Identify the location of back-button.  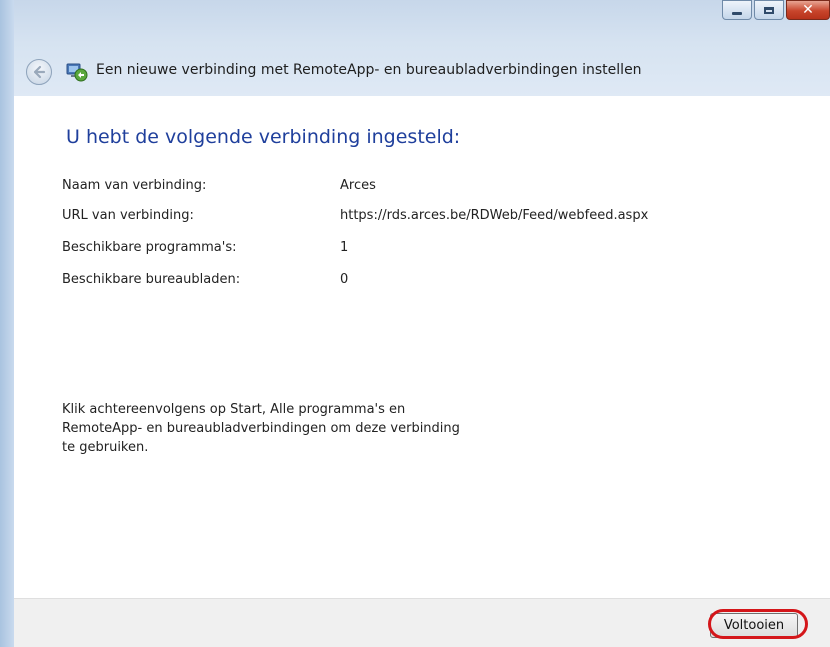
(39, 72).